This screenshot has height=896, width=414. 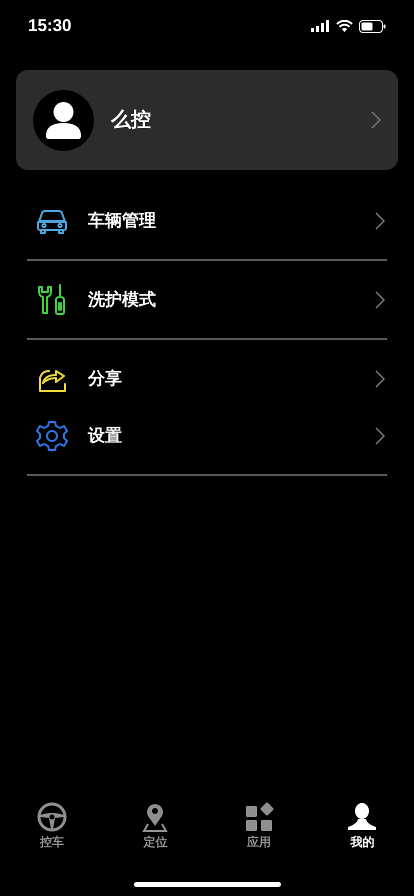 I want to click on menu-label: 设置, so click(x=105, y=435).